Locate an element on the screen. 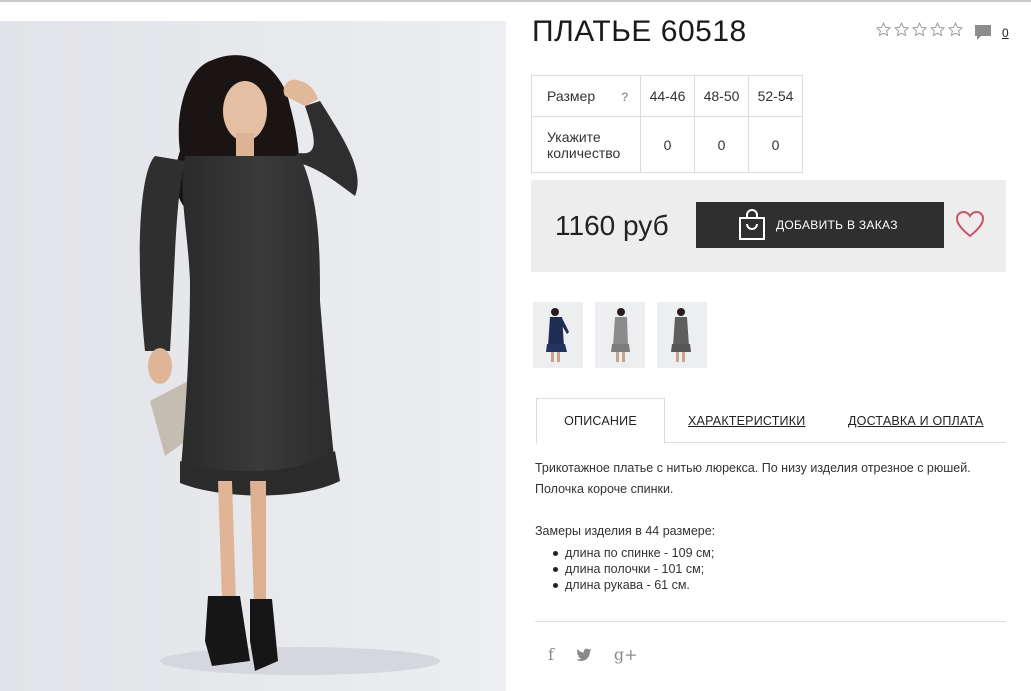 The image size is (1031, 691). tab-description: ОПИСАНИЕ is located at coordinates (600, 421).